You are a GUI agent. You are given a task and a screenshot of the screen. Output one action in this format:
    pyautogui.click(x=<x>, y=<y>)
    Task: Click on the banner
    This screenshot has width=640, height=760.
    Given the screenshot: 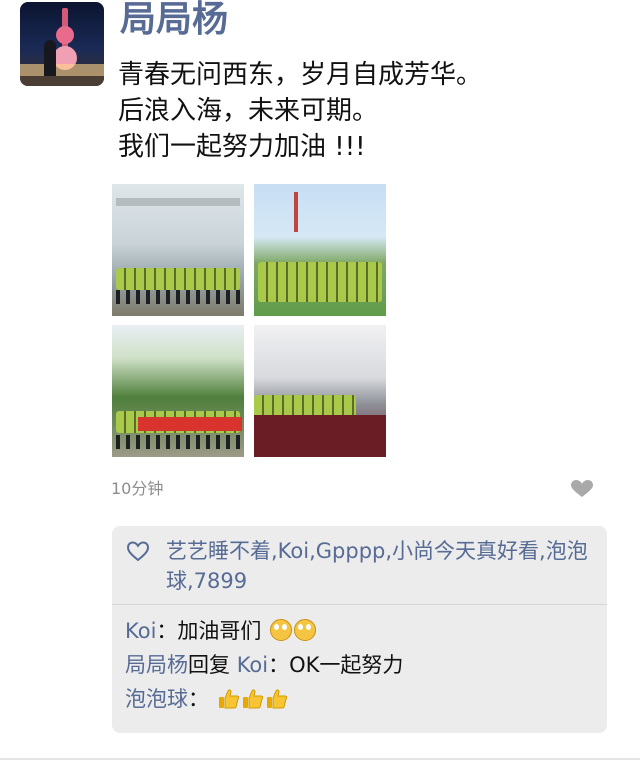 What is the action you would take?
    pyautogui.click(x=190, y=424)
    